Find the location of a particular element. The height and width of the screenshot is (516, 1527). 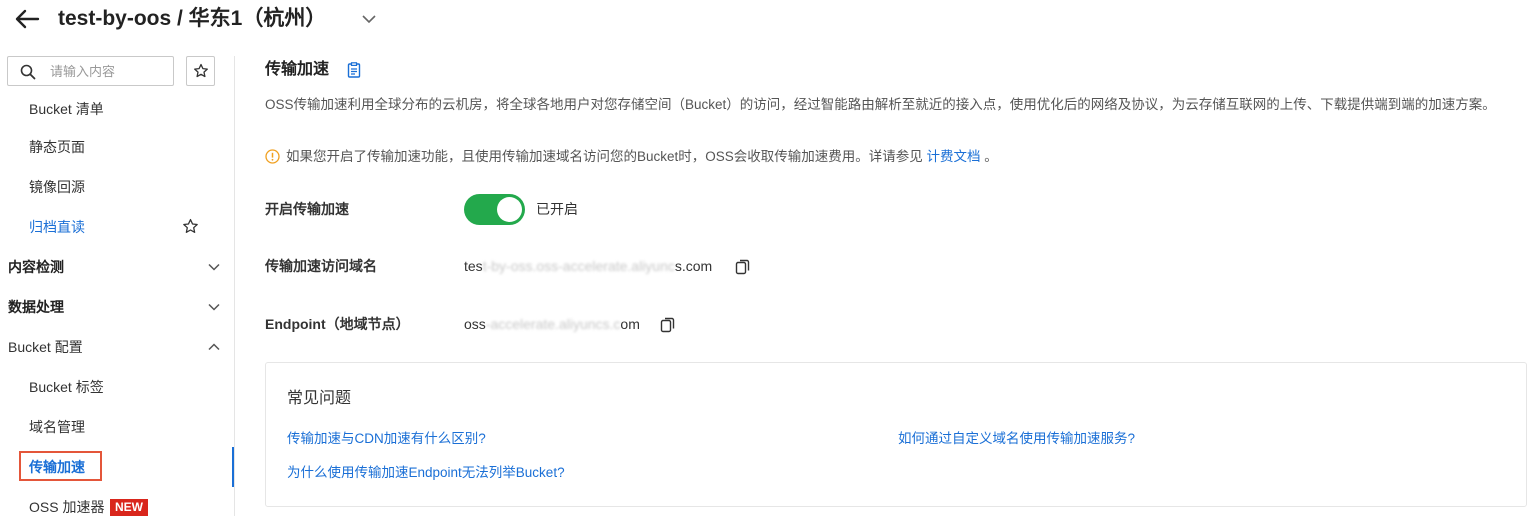

domain-text-redacted: t-by-oss.oss-accelerate.aliyunc is located at coordinates (578, 266).